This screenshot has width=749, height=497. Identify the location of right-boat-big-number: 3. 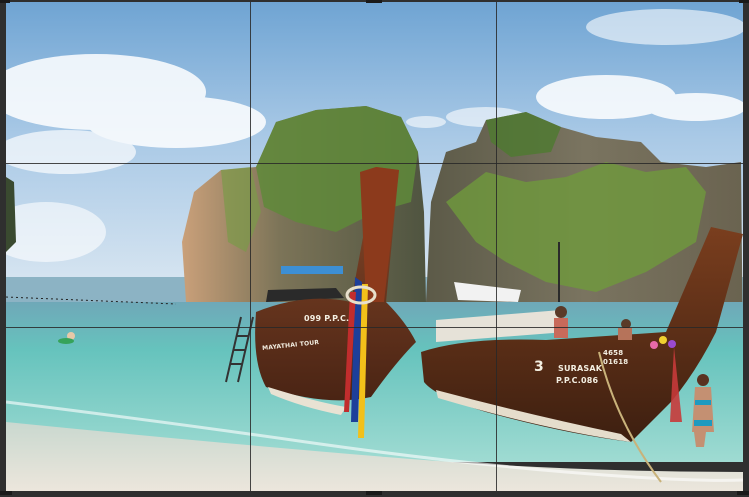
(539, 367).